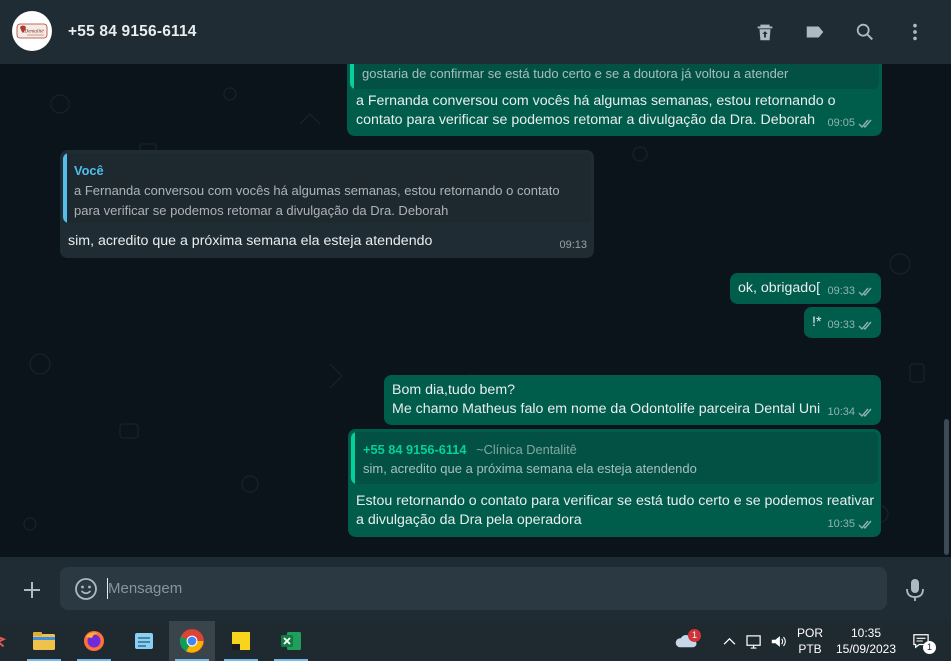  What do you see at coordinates (809, 633) in the screenshot?
I see `language-code: POR` at bounding box center [809, 633].